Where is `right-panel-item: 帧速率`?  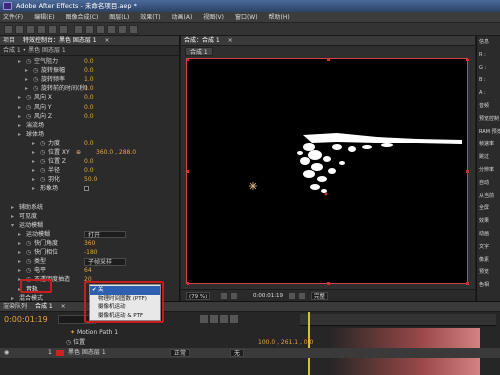 right-panel-item: 帧速率 is located at coordinates (489, 144).